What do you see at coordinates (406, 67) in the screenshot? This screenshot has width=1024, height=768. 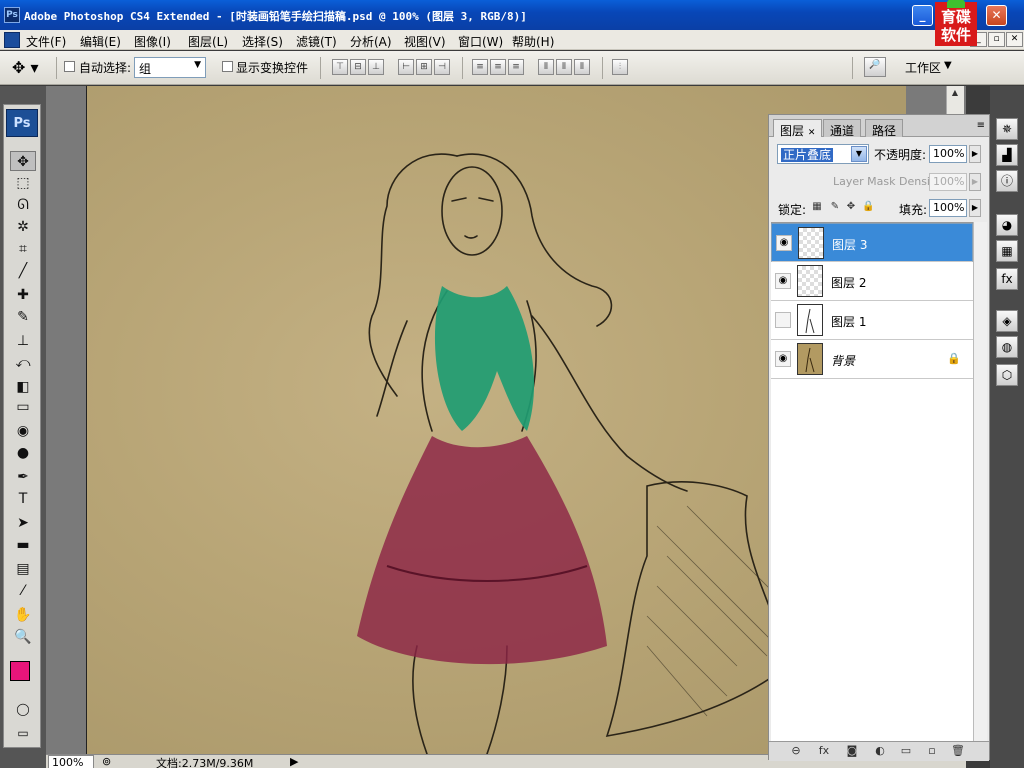 I see `align-left-icon: ⊢` at bounding box center [406, 67].